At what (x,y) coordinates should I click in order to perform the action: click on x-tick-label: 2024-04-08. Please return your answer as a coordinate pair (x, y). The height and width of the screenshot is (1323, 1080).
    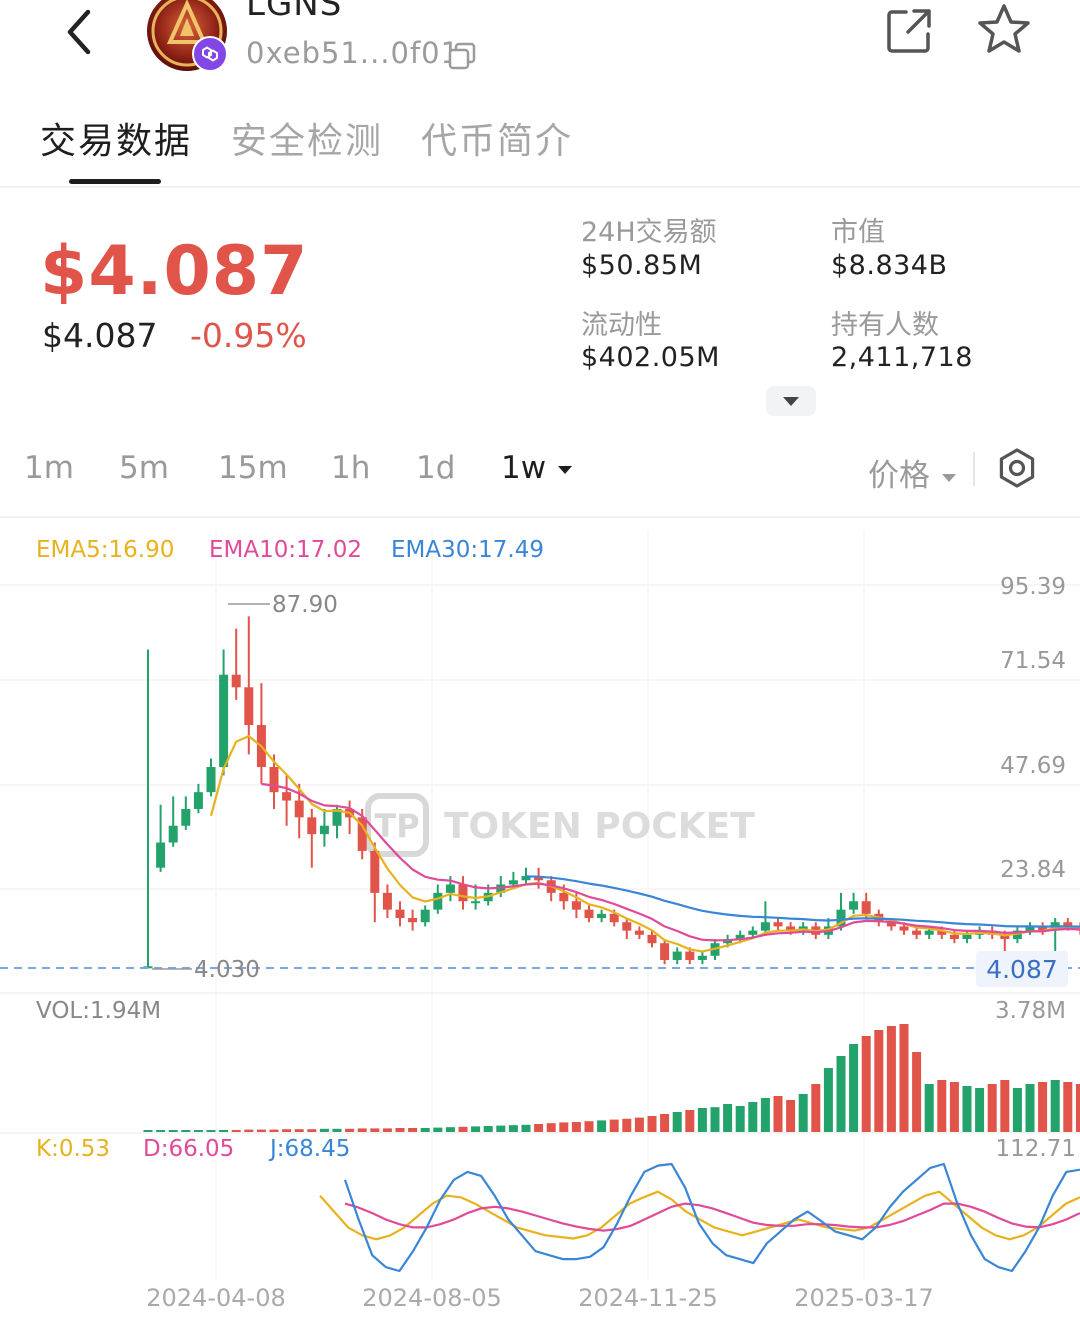
    Looking at the image, I should click on (215, 1298).